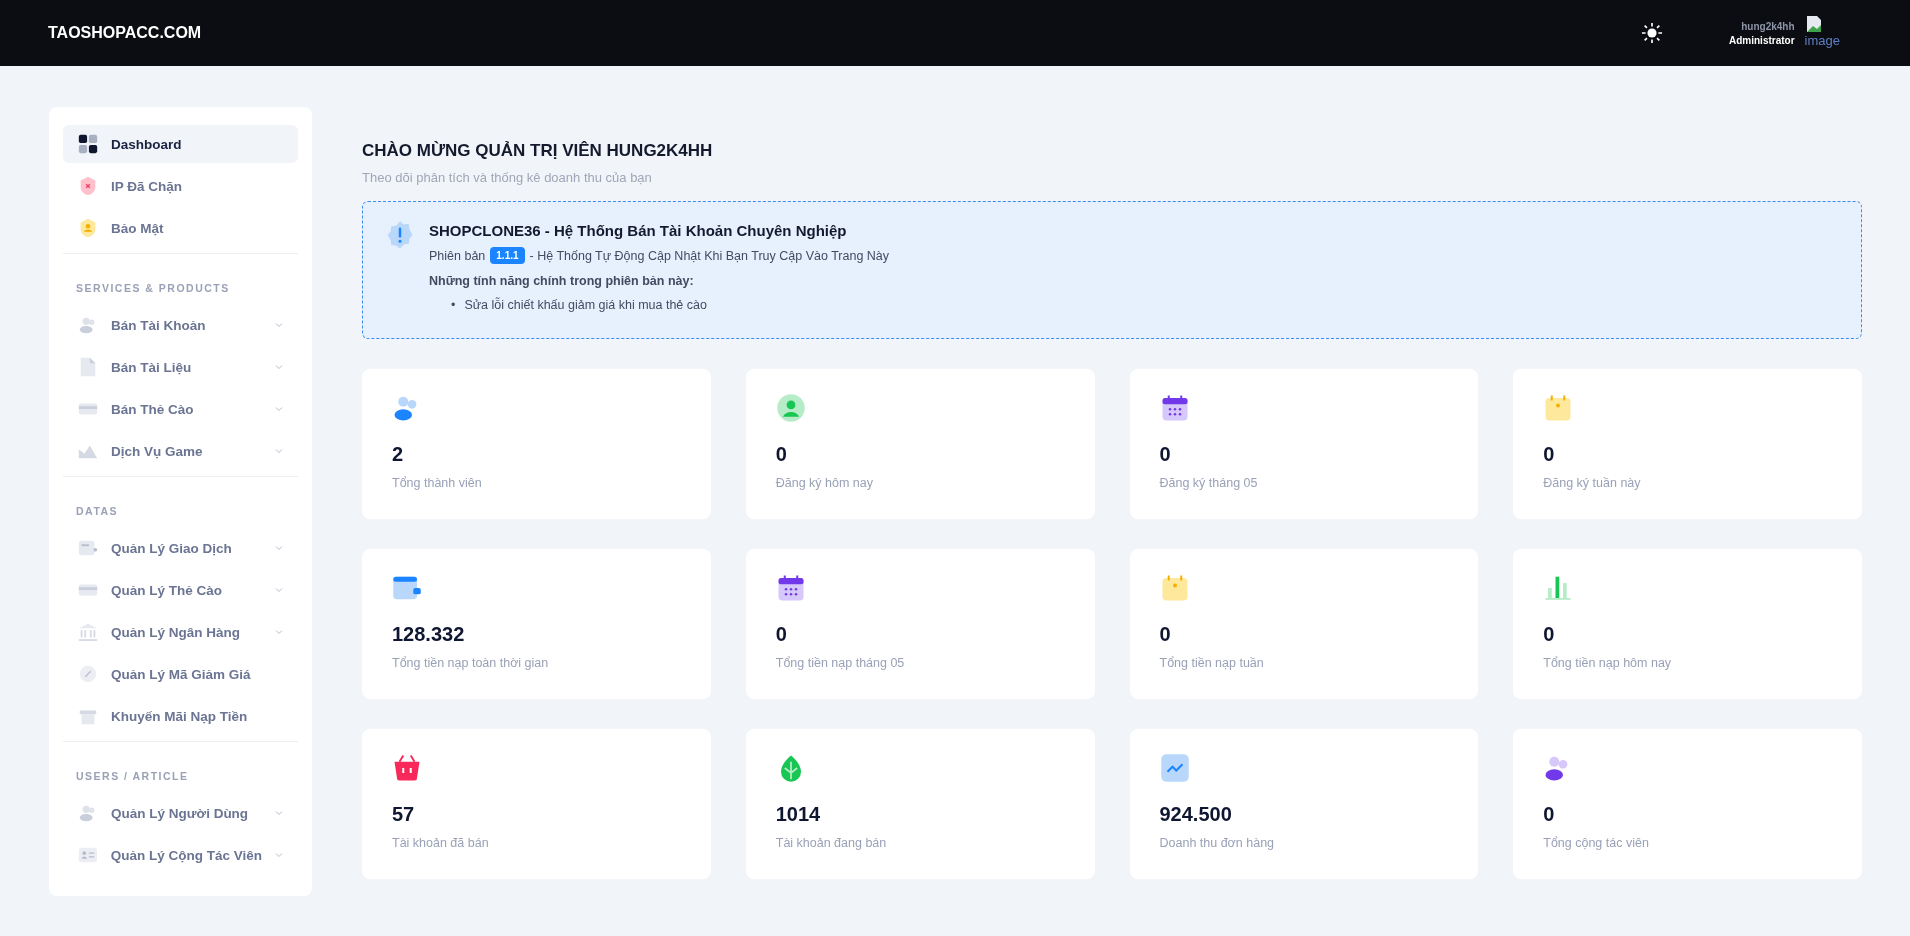 The image size is (1910, 936). I want to click on sidebar-item: Bán Tài Khoản, so click(180, 325).